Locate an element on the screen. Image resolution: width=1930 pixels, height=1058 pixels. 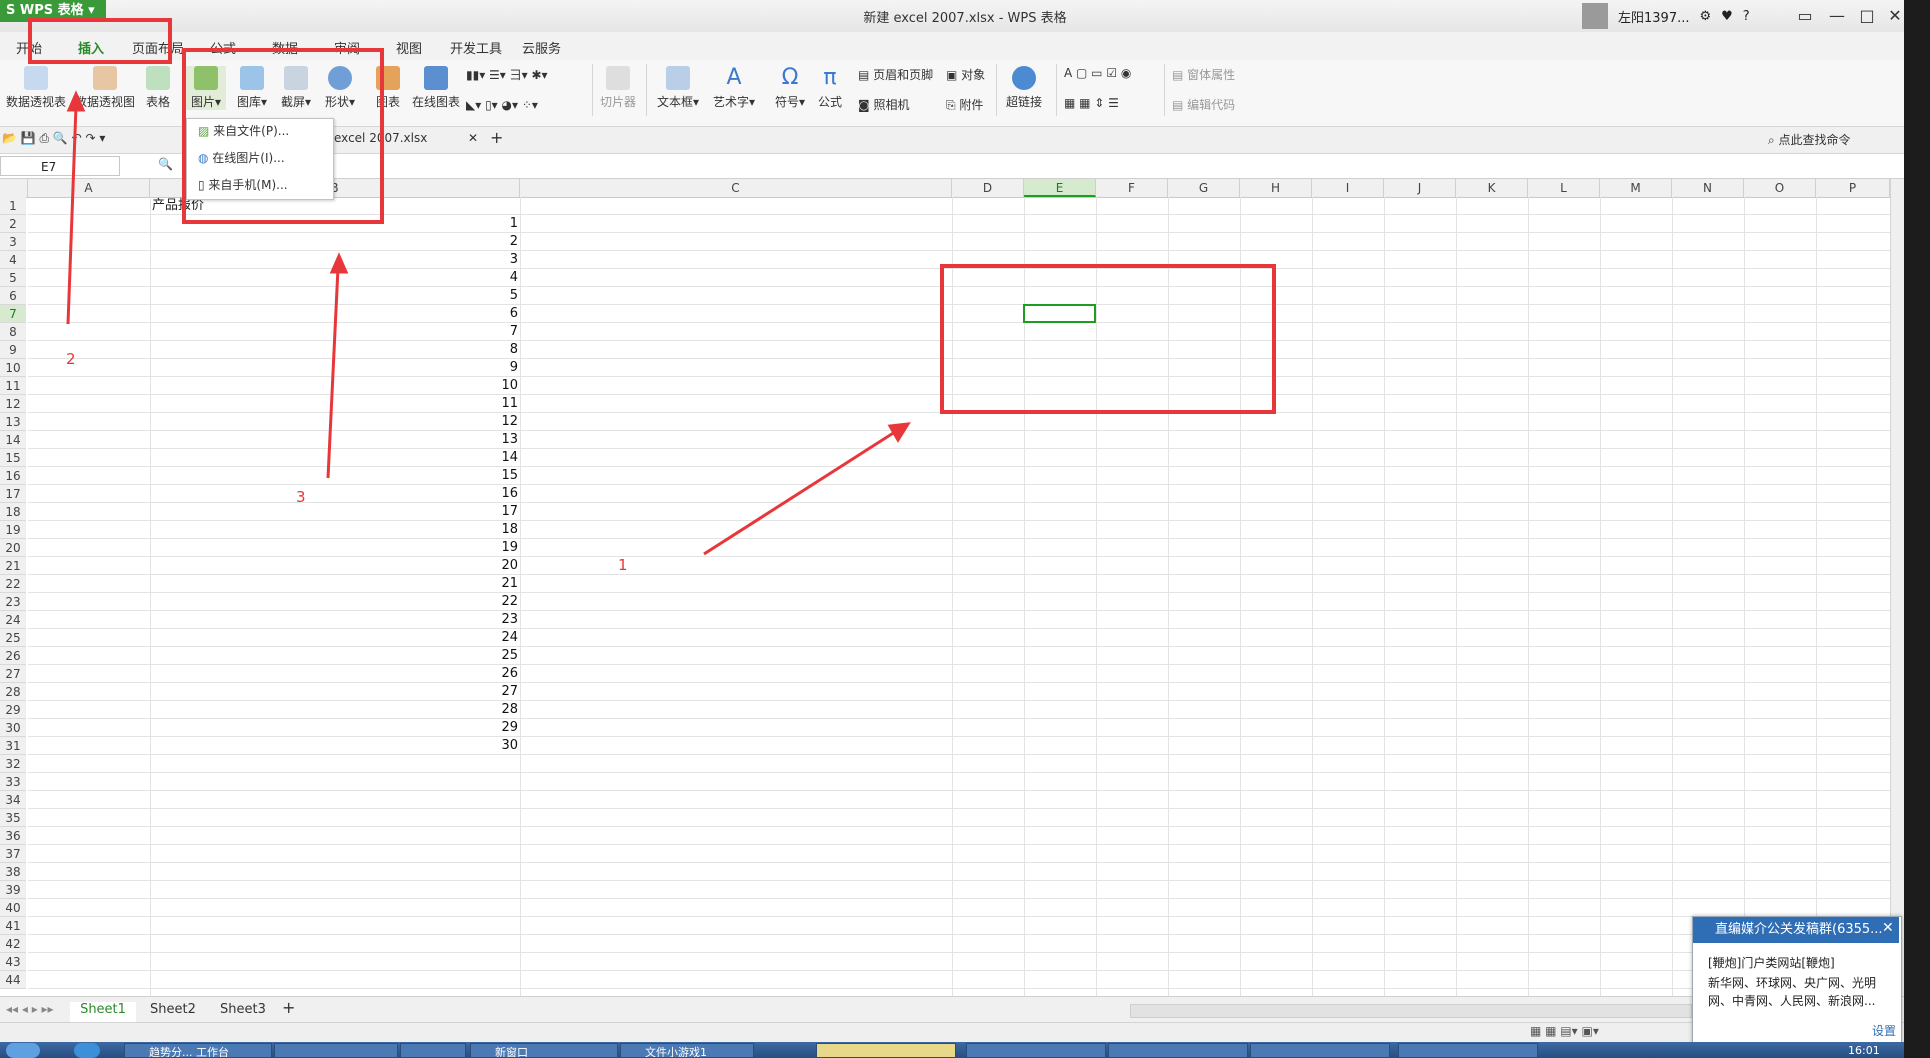
start-button is located at coordinates (23, 1050).